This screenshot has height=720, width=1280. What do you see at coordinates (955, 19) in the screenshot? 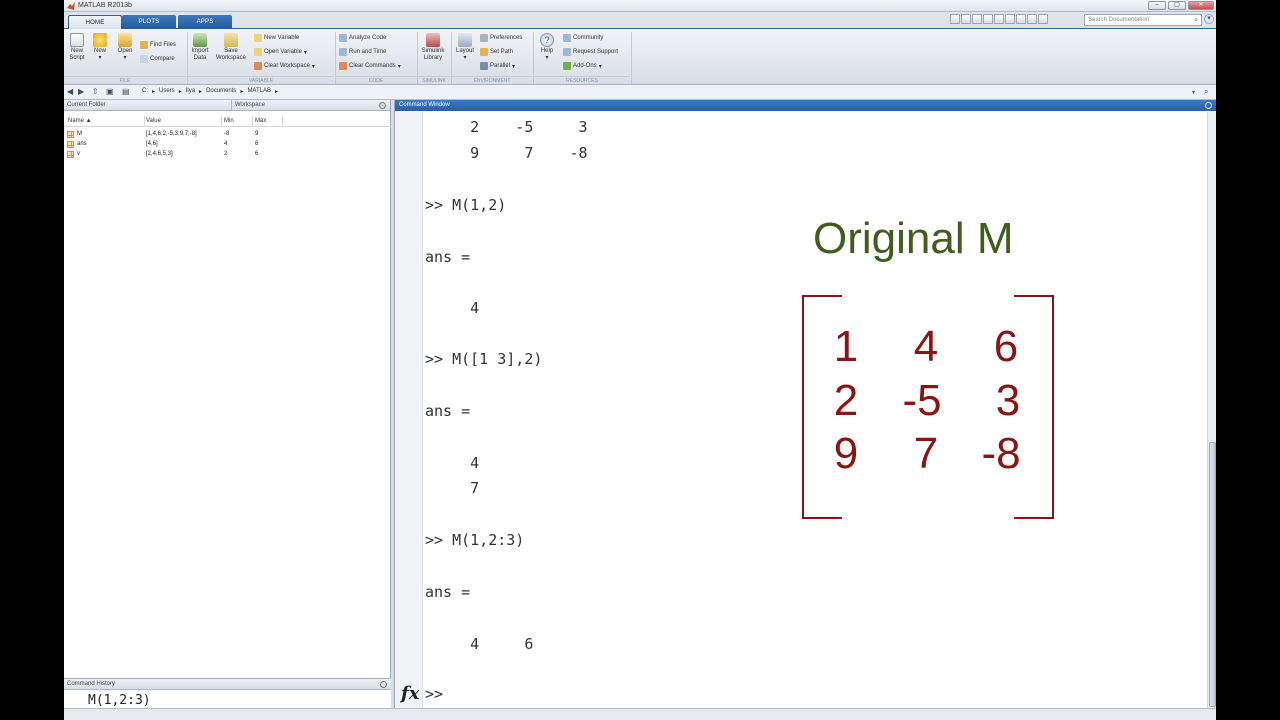
I see `save-icon` at bounding box center [955, 19].